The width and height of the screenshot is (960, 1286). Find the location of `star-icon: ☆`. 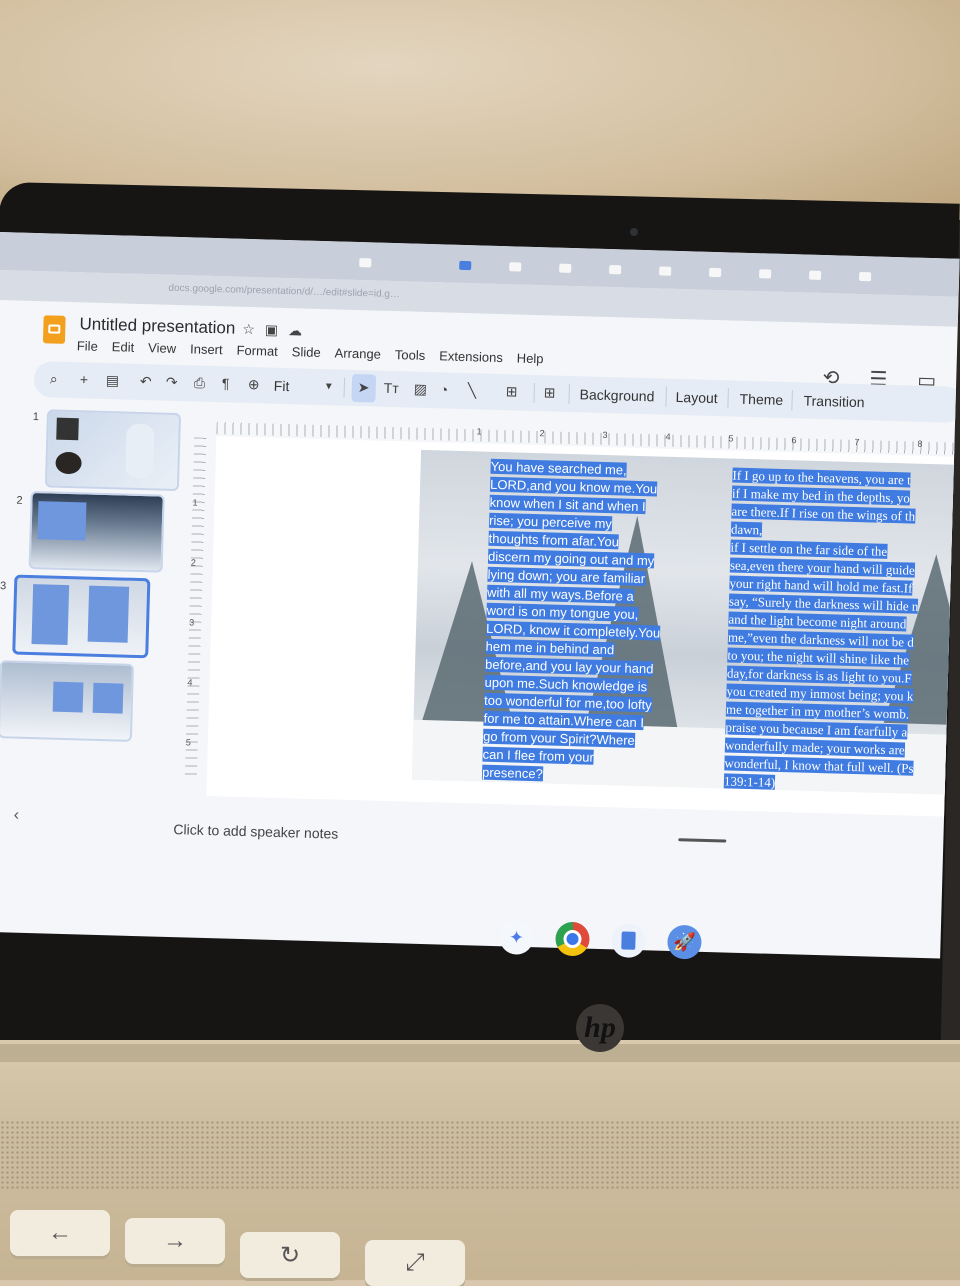

star-icon: ☆ is located at coordinates (253, 329).